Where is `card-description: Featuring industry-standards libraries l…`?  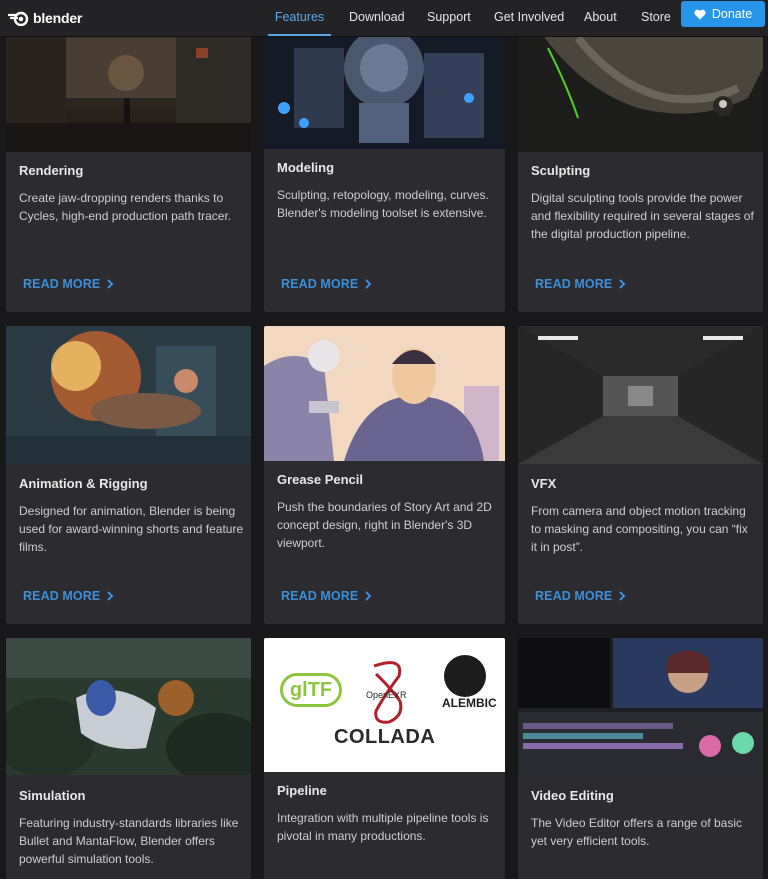 card-description: Featuring industry-standards libraries l… is located at coordinates (129, 841).